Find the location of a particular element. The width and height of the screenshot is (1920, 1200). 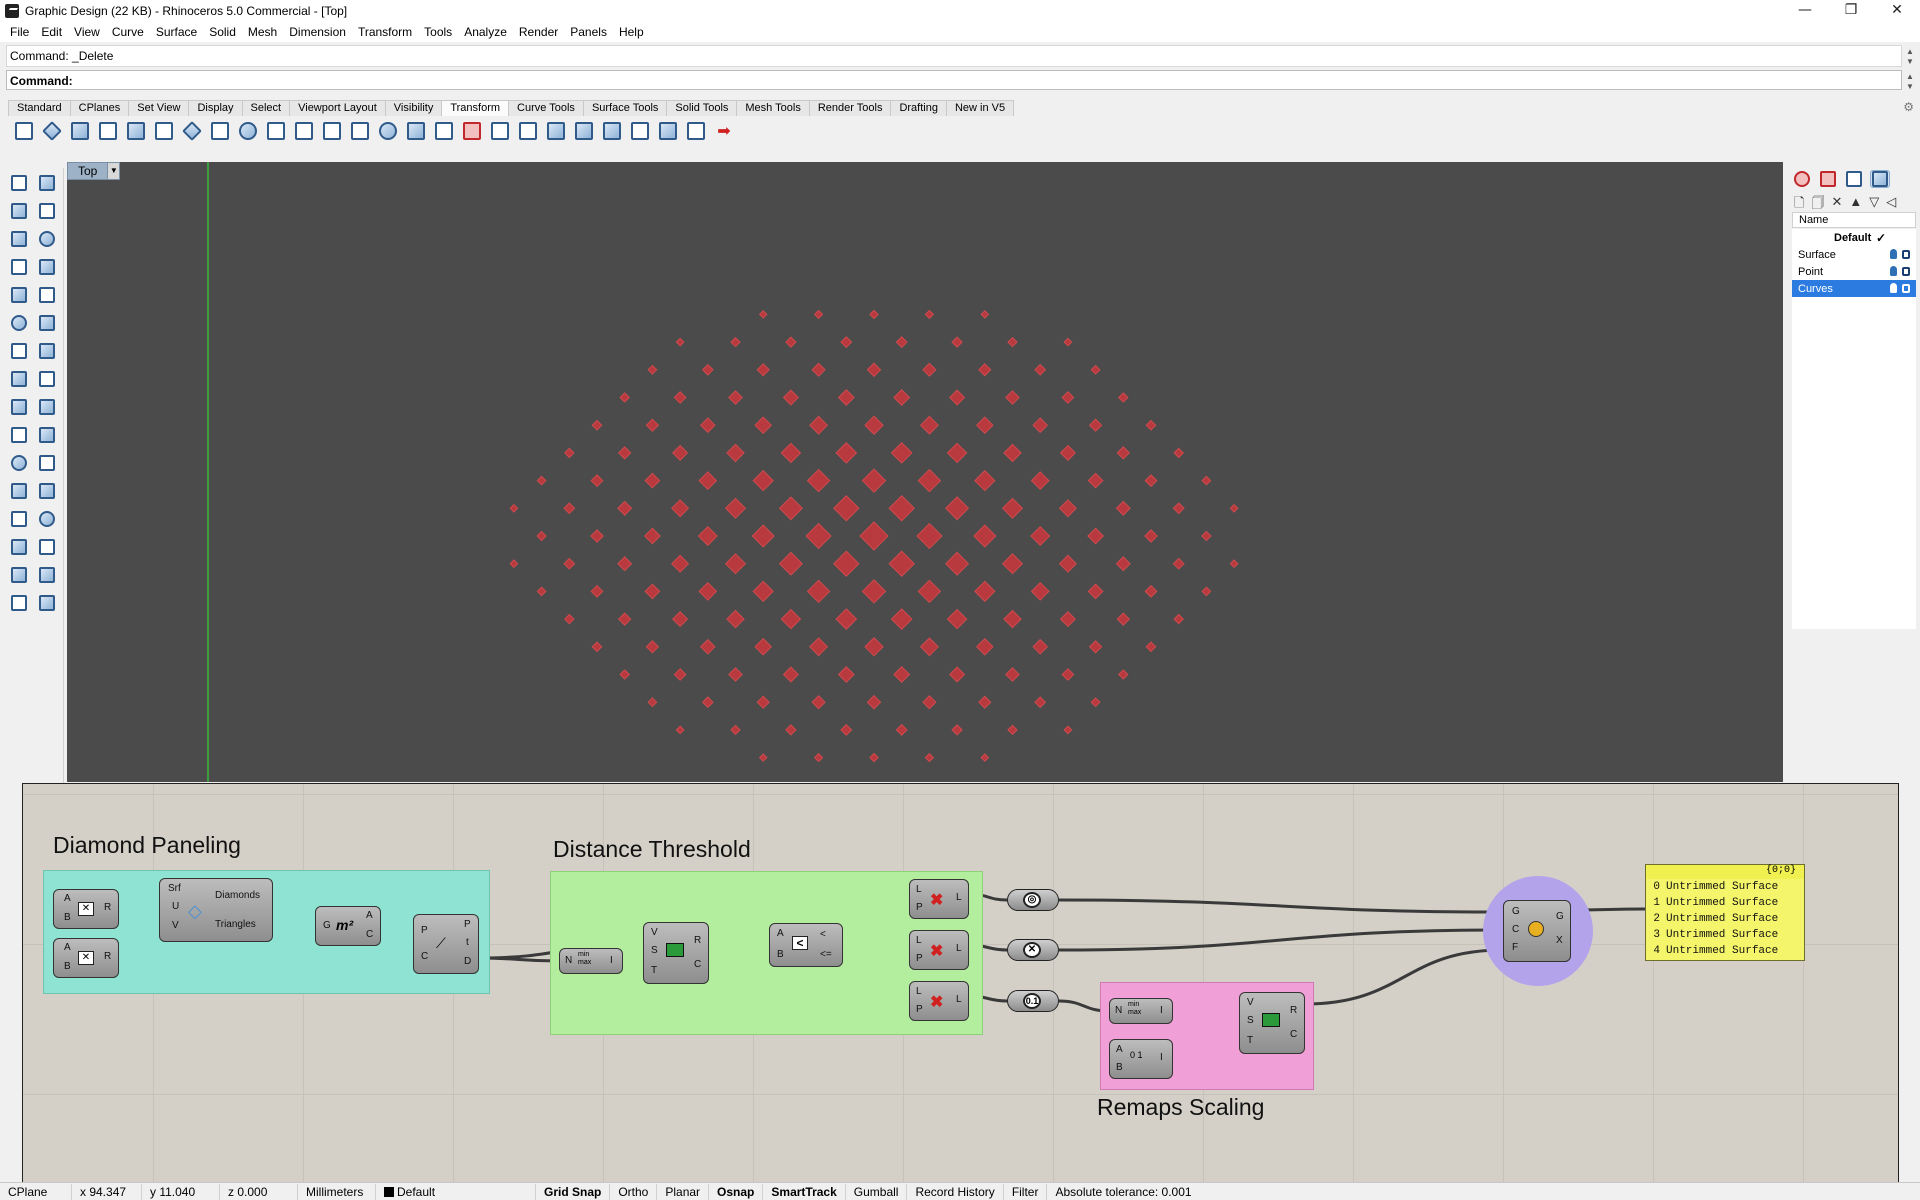

toolbar-options-gear-icon: ⚙ is located at coordinates (1908, 107).